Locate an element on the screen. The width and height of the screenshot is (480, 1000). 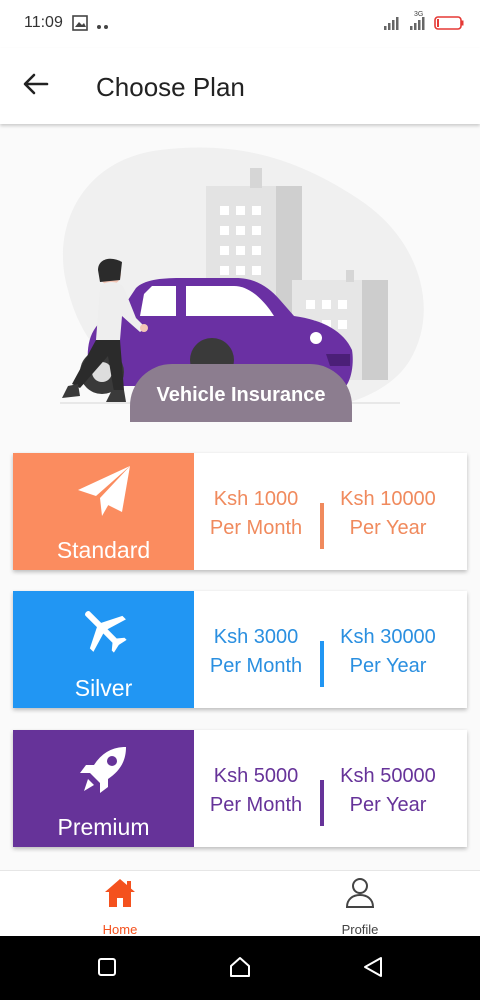
airplane-icon is located at coordinates (104, 630).